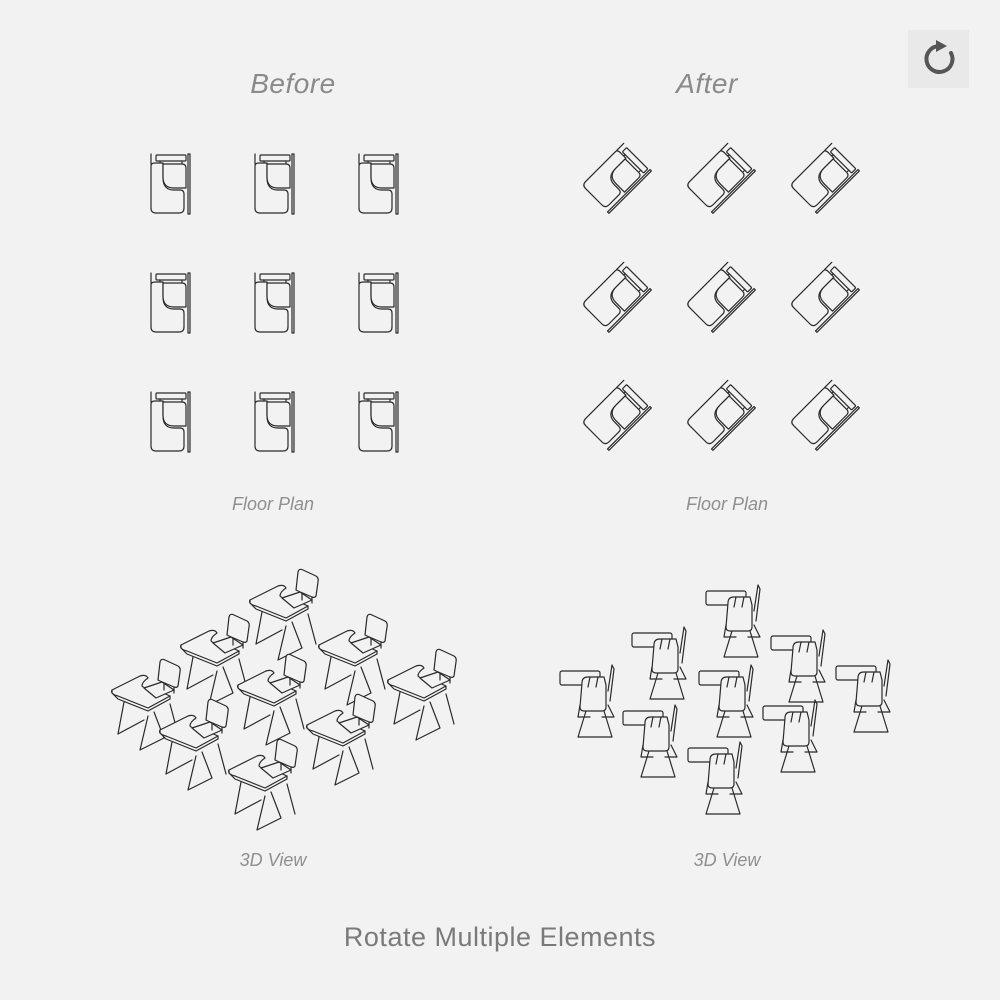 This screenshot has width=1000, height=1000. I want to click on view-3d-after-label: 3D View, so click(727, 860).